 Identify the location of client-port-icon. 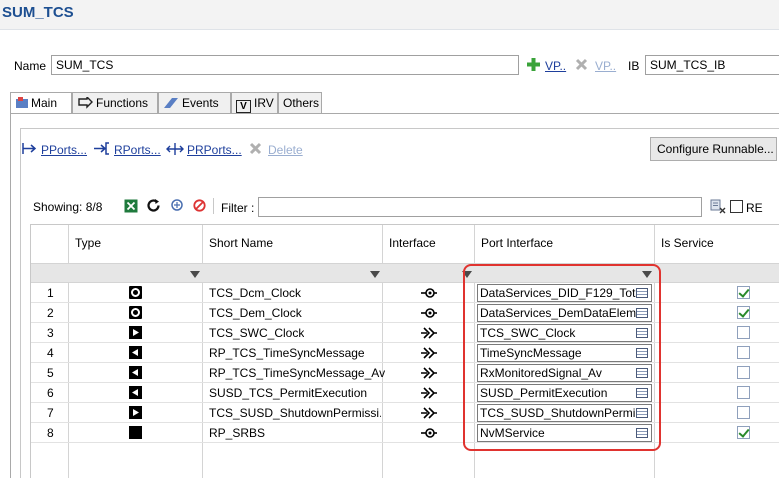
(135, 432).